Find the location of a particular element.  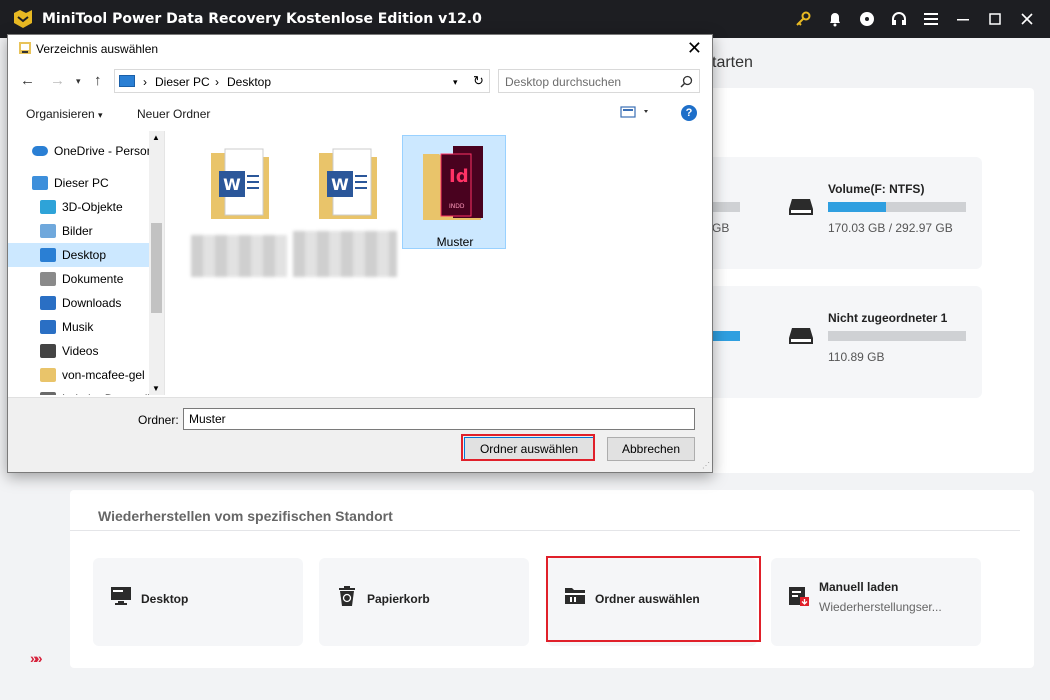

nav-item-dieser-pc: Dieser PC is located at coordinates (78, 183).